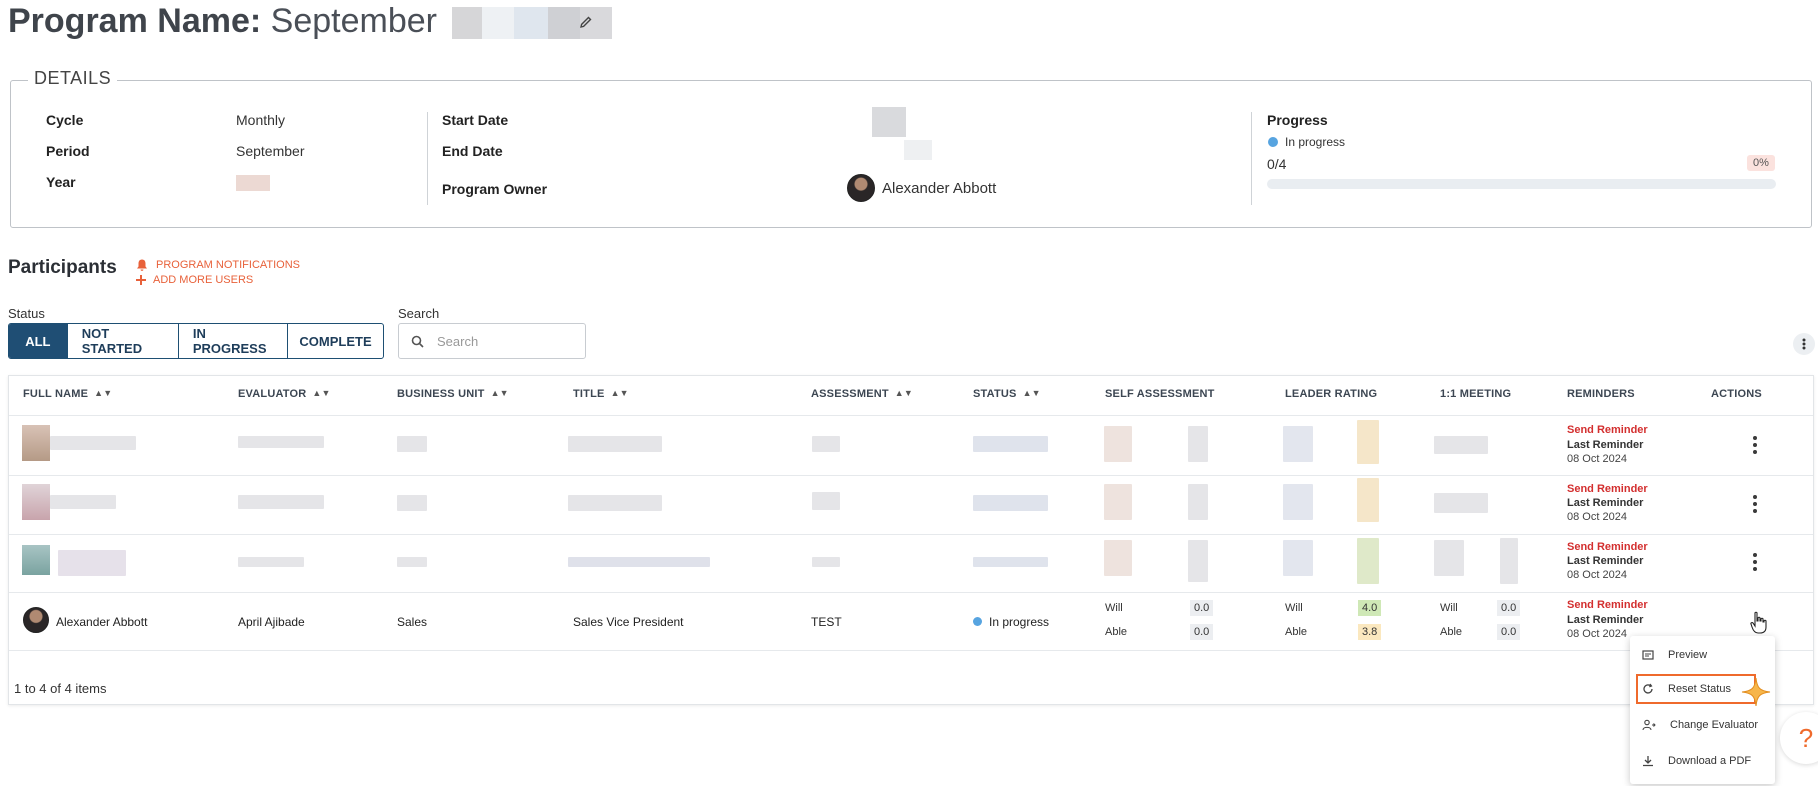  What do you see at coordinates (61, 182) in the screenshot?
I see `year-label: Year` at bounding box center [61, 182].